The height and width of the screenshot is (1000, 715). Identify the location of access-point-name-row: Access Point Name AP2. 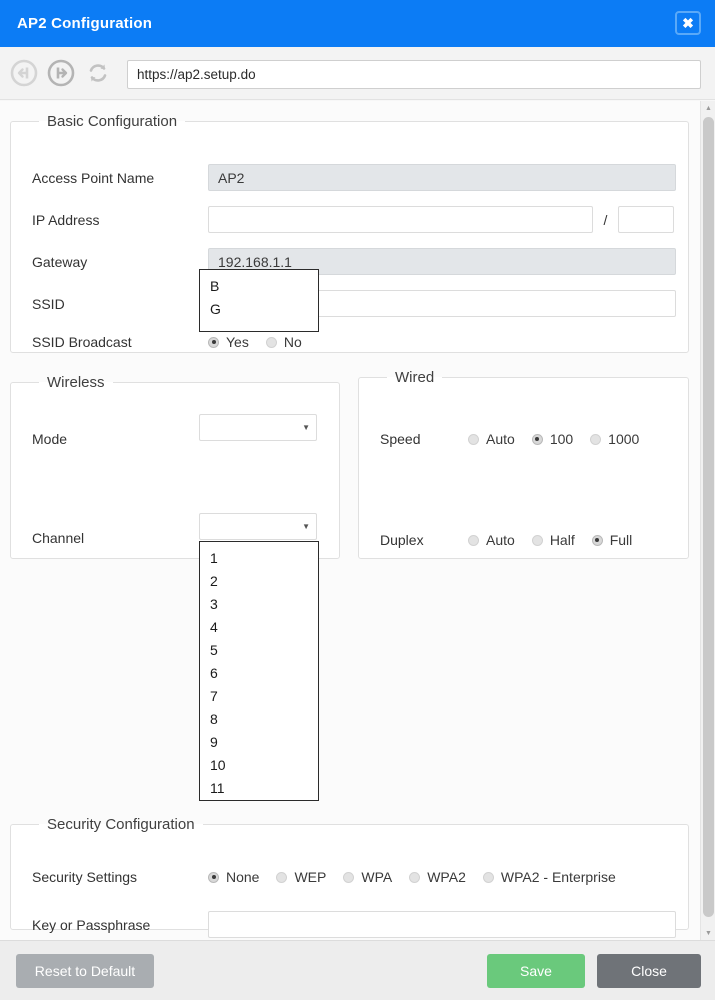
(354, 177).